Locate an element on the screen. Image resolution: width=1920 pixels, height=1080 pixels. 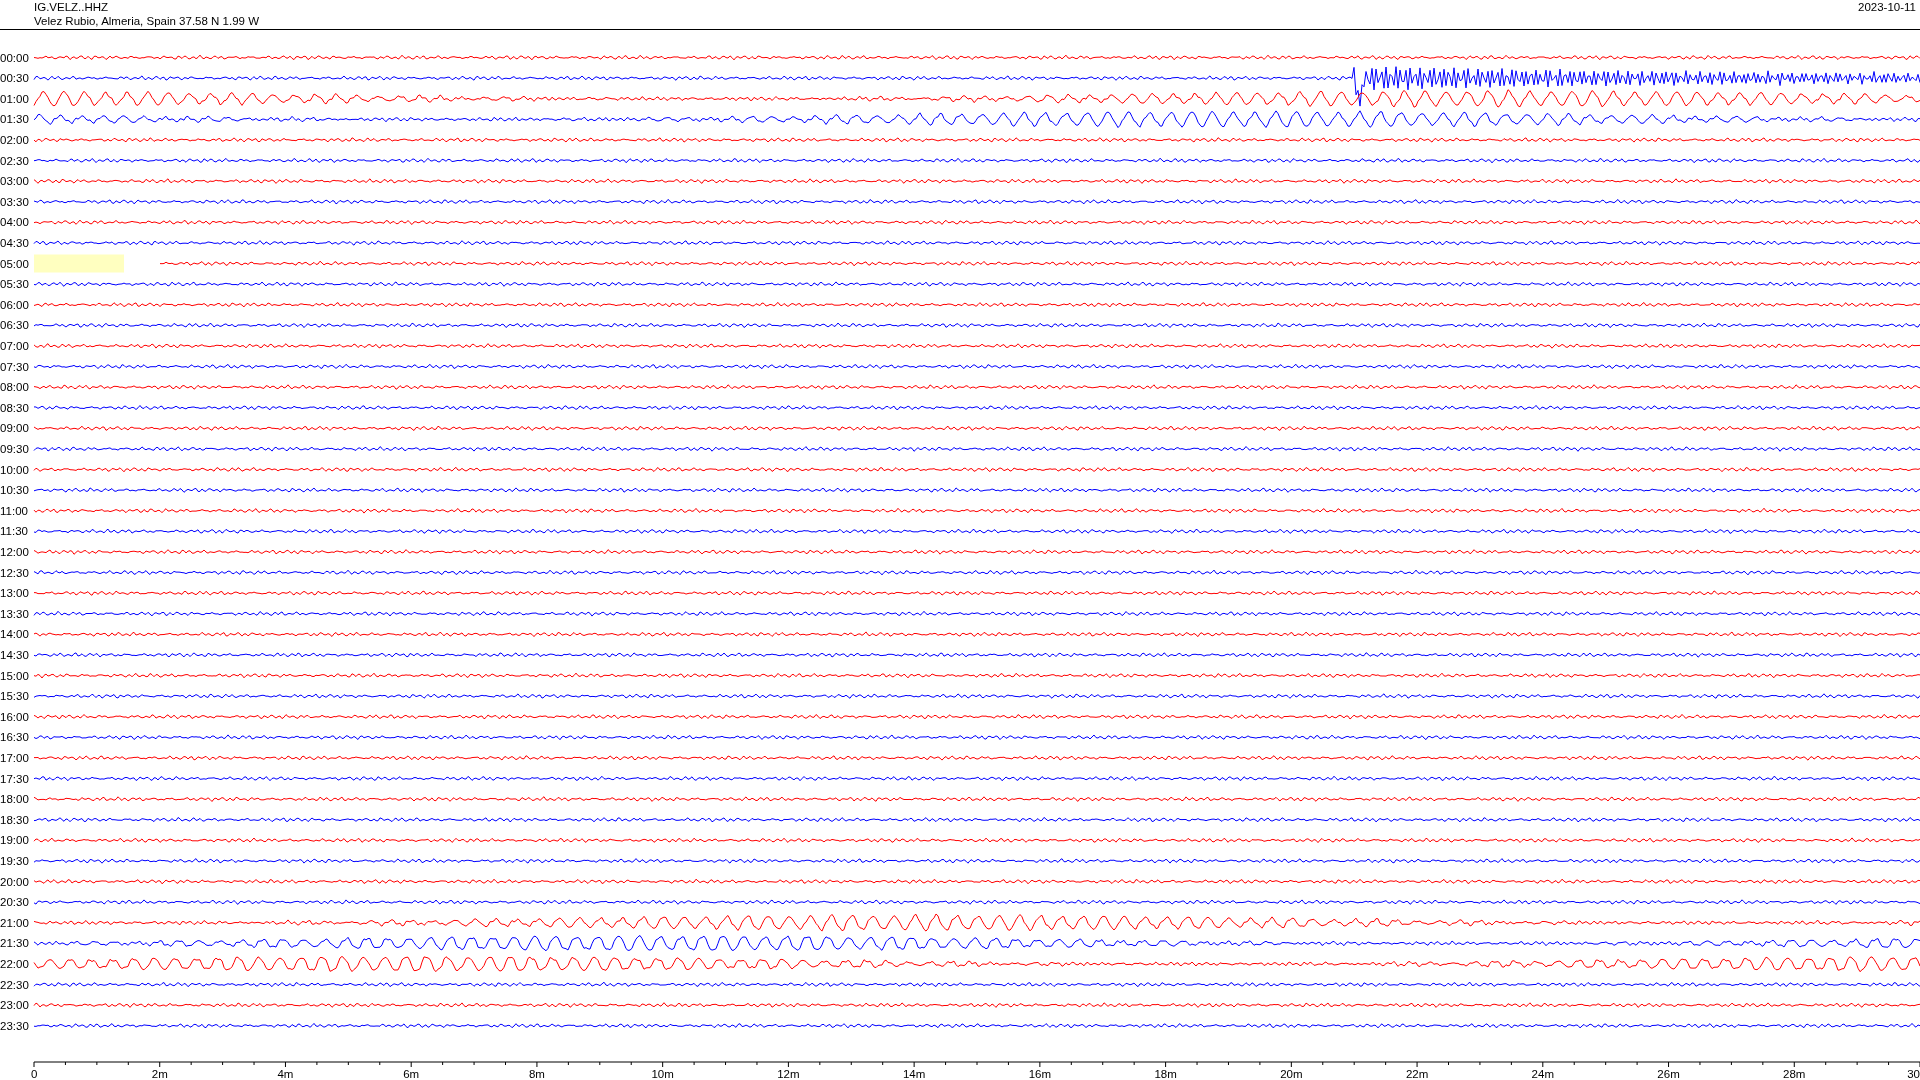
time-label: 12:30 is located at coordinates (14, 572).